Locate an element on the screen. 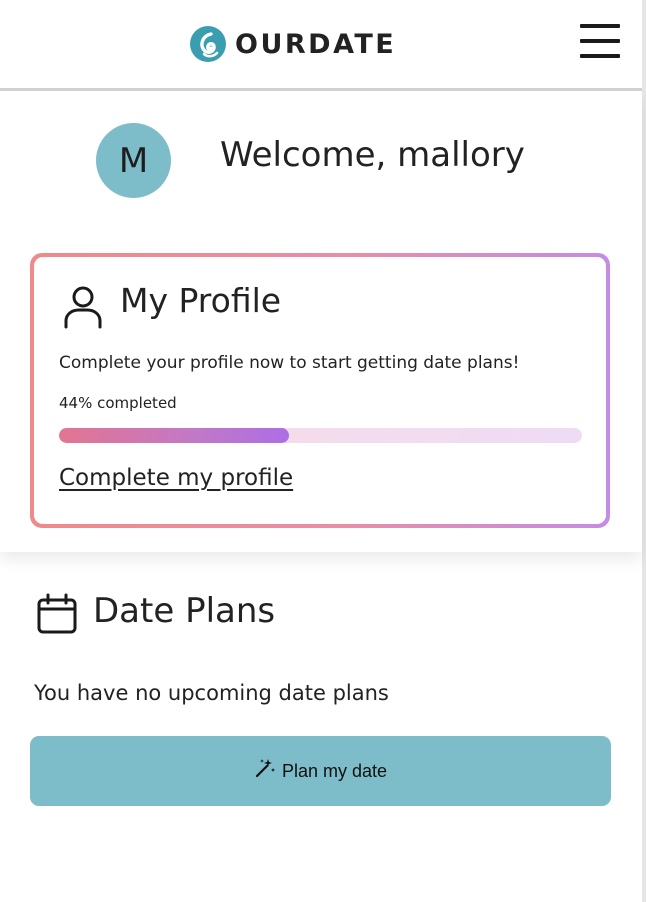 The height and width of the screenshot is (902, 646). progress-label: 44% completed is located at coordinates (118, 403).